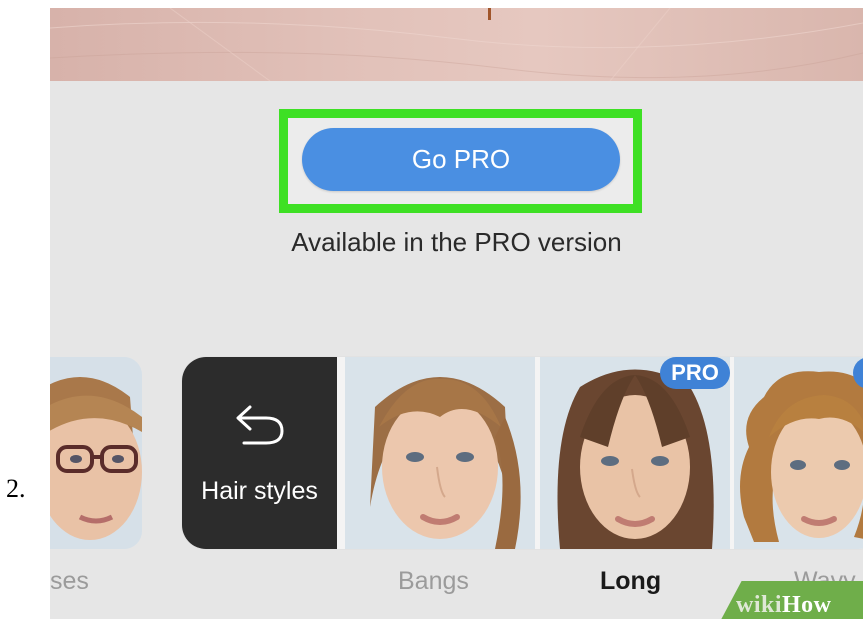  I want to click on hair-styles-back-button: Hair styles, so click(259, 453).